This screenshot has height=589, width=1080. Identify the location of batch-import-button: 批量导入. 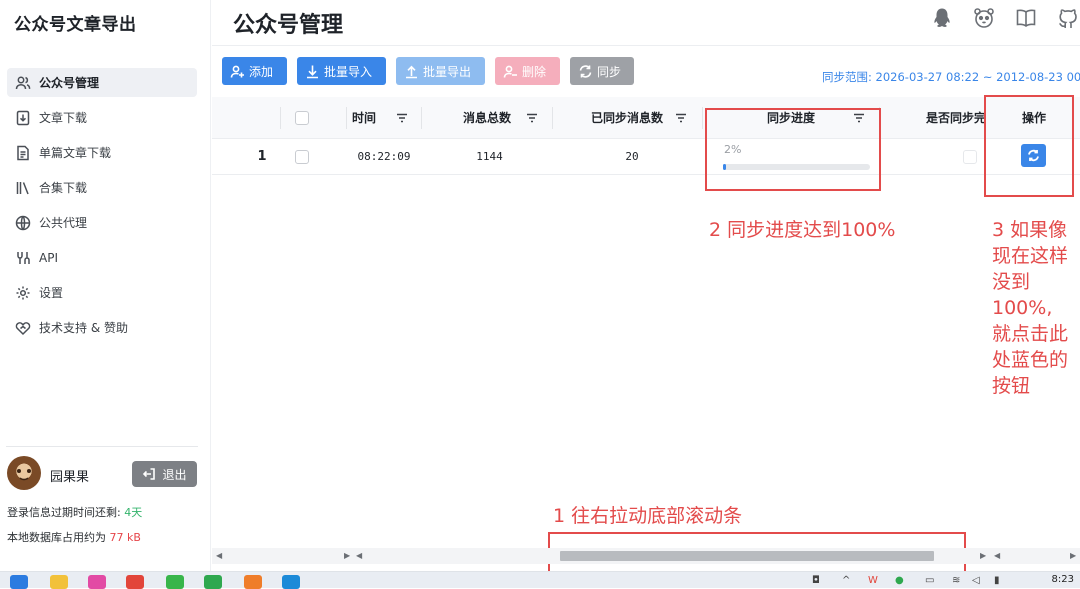
(341, 71).